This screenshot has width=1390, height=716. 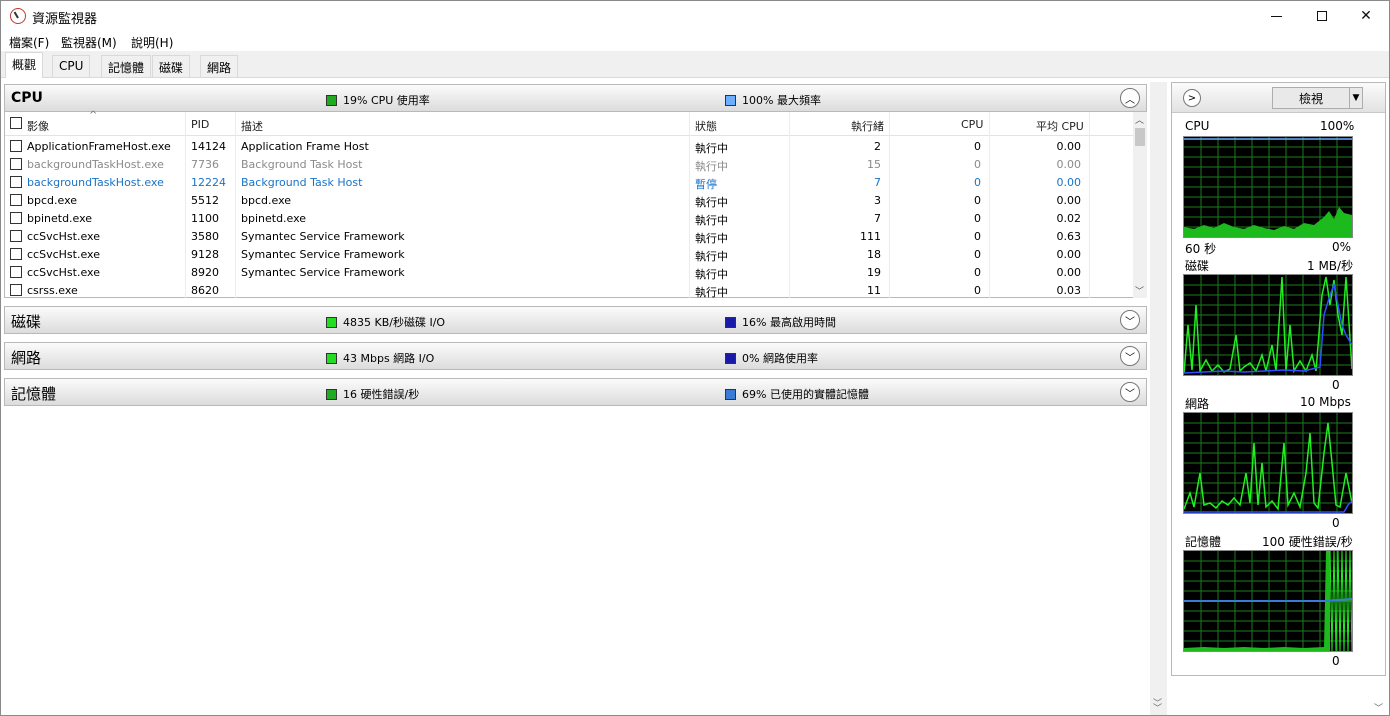 What do you see at coordinates (575, 392) in the screenshot?
I see `memory-section-header: 記憶體 16 硬性錯誤/秒 69% 已使用的實體記憶體 ﹀` at bounding box center [575, 392].